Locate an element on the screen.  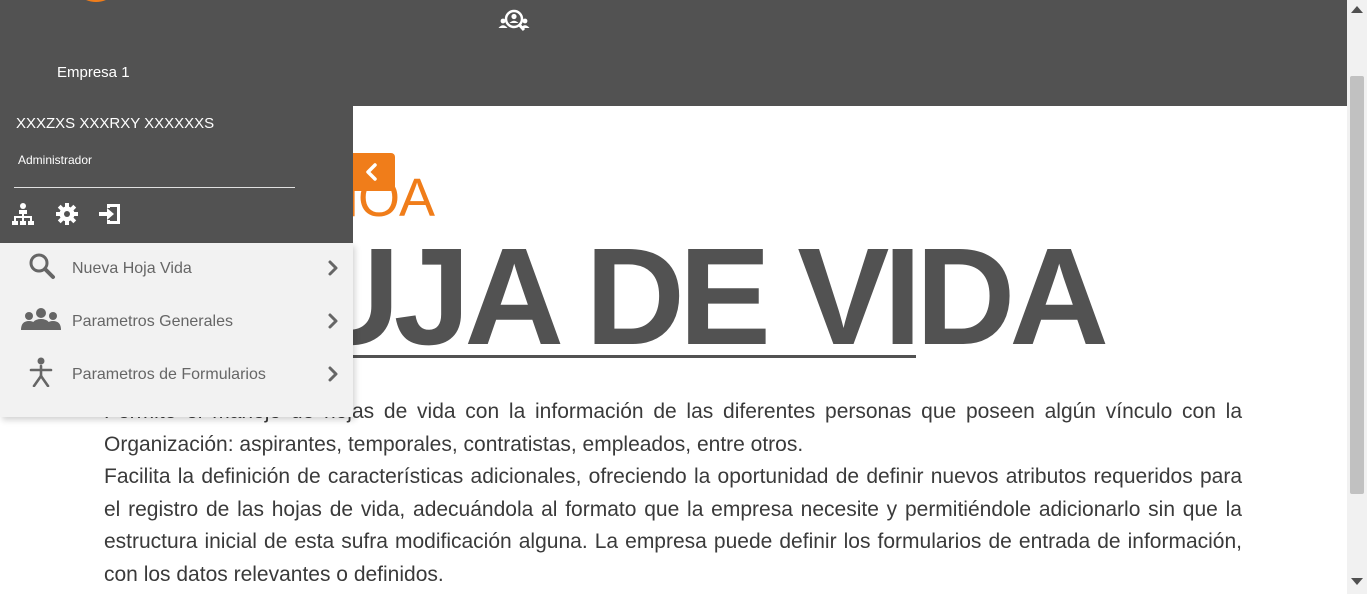
title-underline is located at coordinates (608, 356).